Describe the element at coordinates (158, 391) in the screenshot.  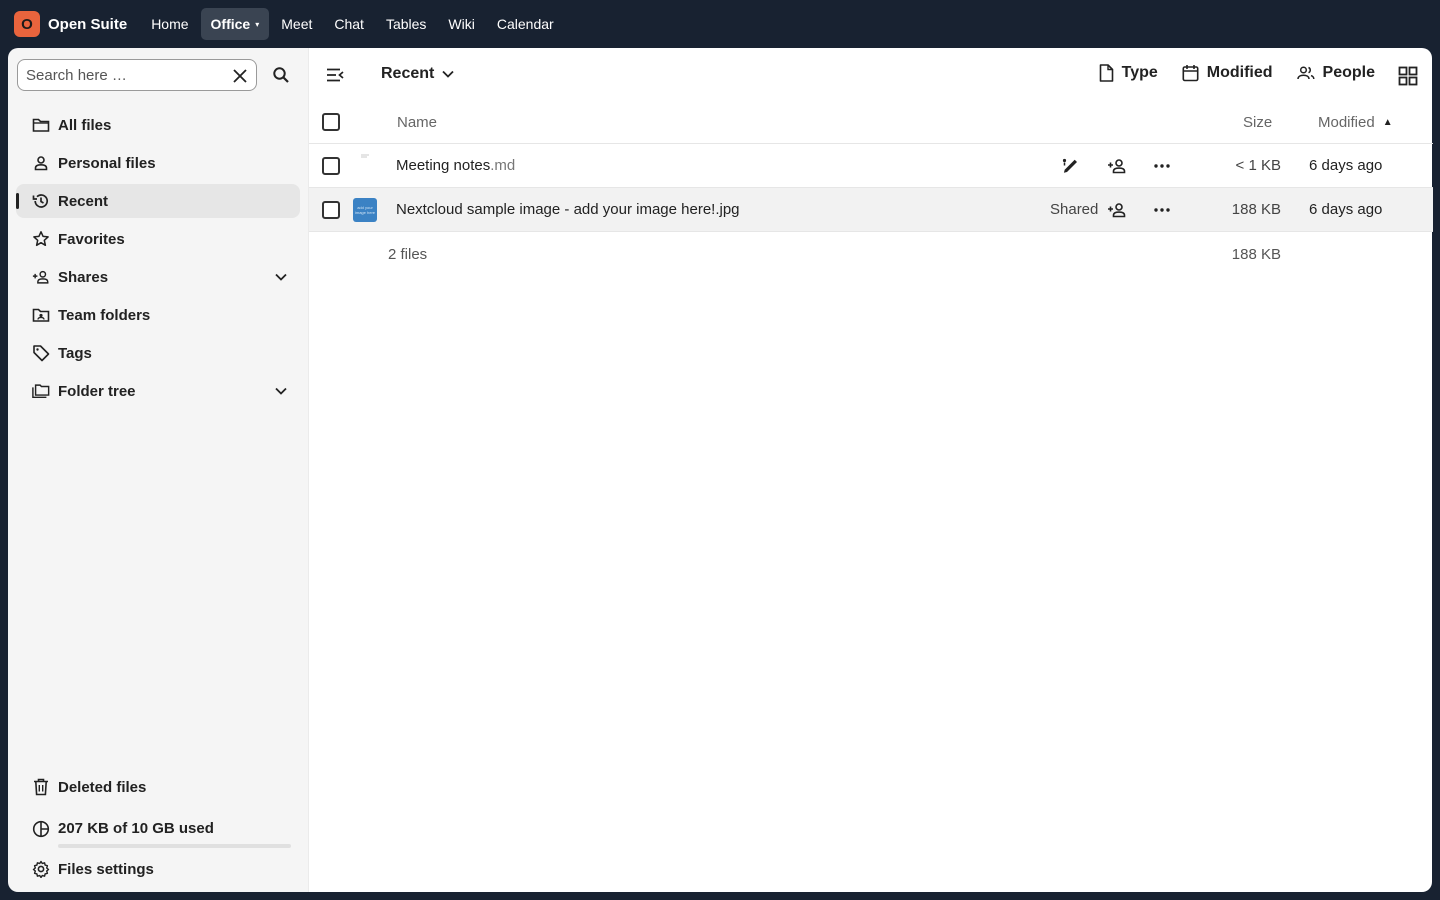
I see `sidebar-item-folder-tree: Folder tree` at that location.